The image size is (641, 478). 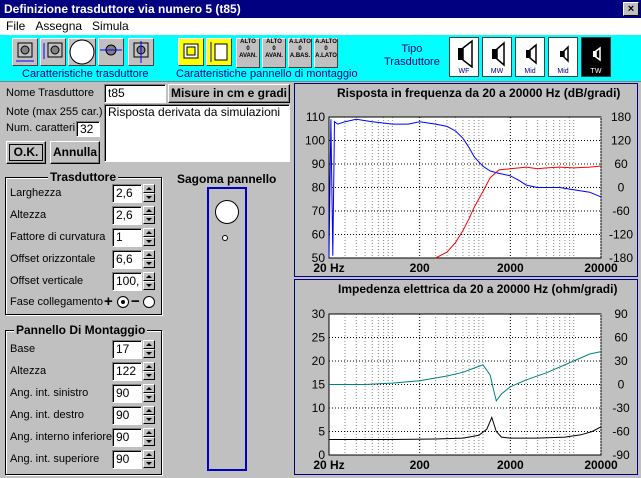 I want to click on panel-angle-button-1: ALTO 0 AVAN., so click(x=248, y=53).